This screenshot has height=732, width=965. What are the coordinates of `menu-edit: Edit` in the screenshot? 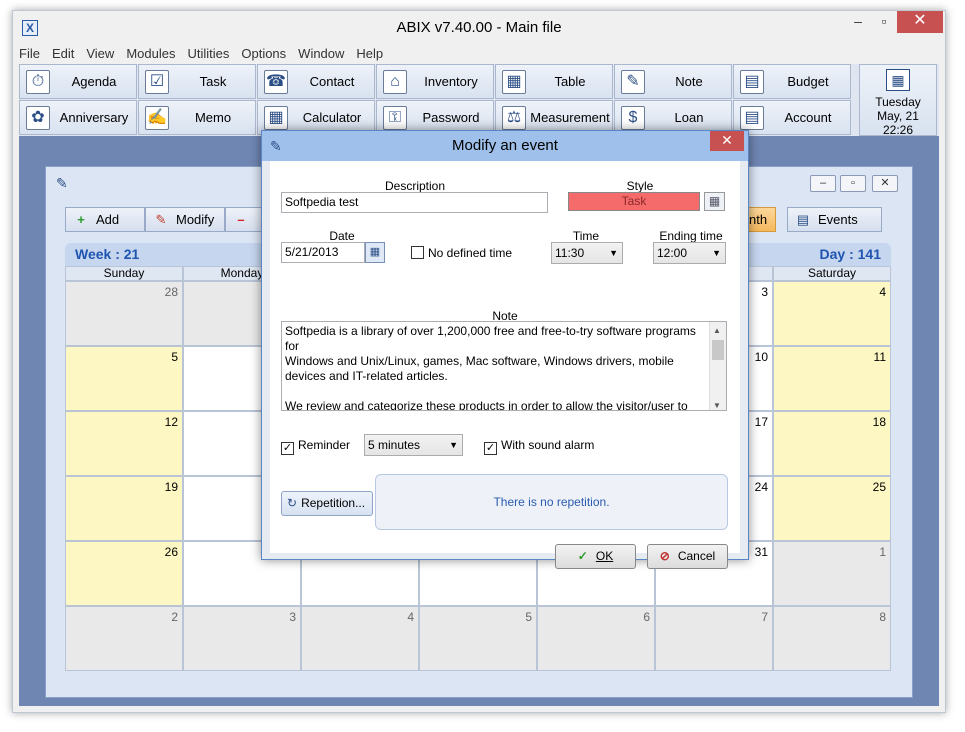 It's located at (63, 54).